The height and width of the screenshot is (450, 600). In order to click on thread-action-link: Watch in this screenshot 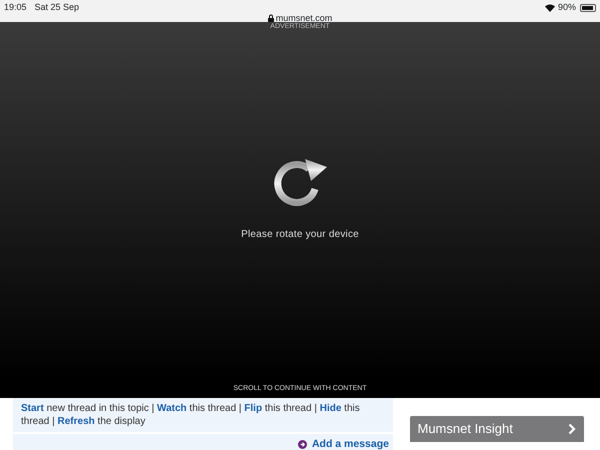, I will do `click(172, 408)`.